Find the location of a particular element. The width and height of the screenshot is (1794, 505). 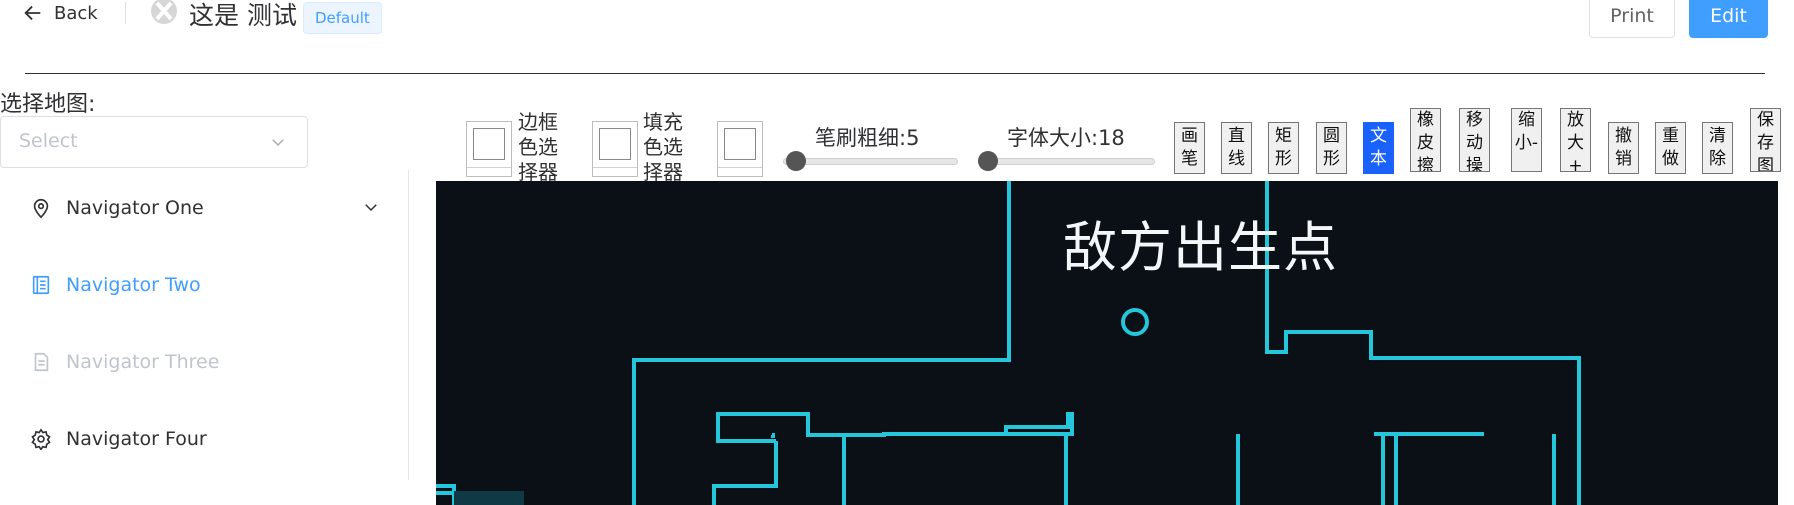

sidebar-item-navigator-four: Navigator Four is located at coordinates (118, 439).